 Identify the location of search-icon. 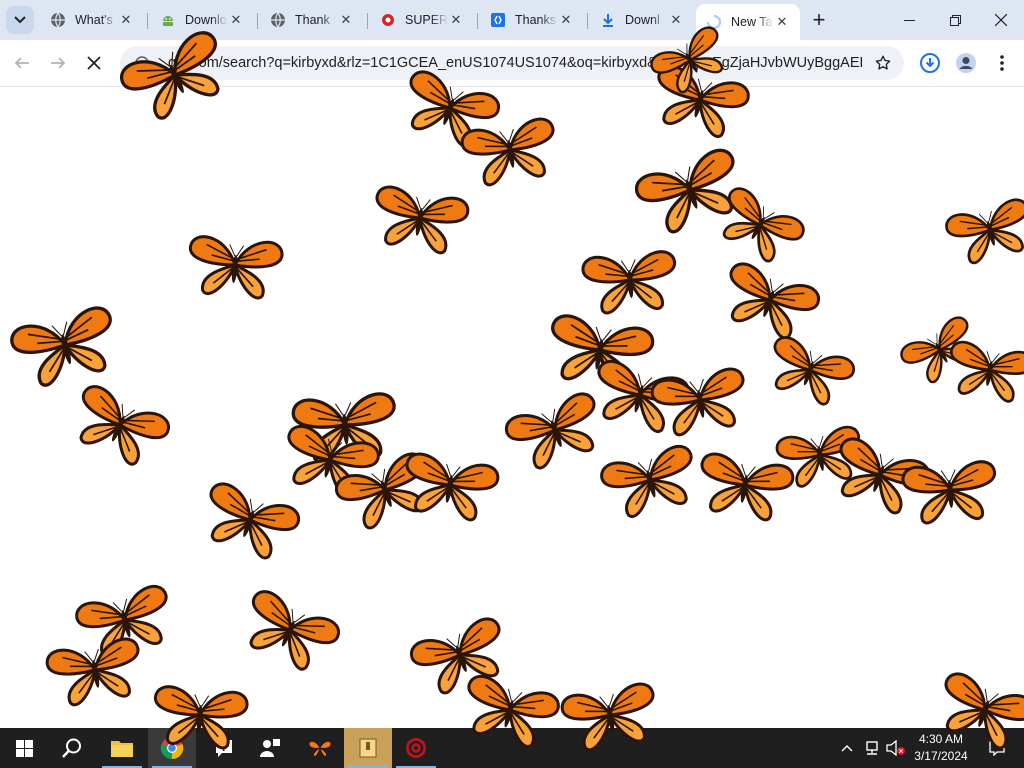
(71, 748).